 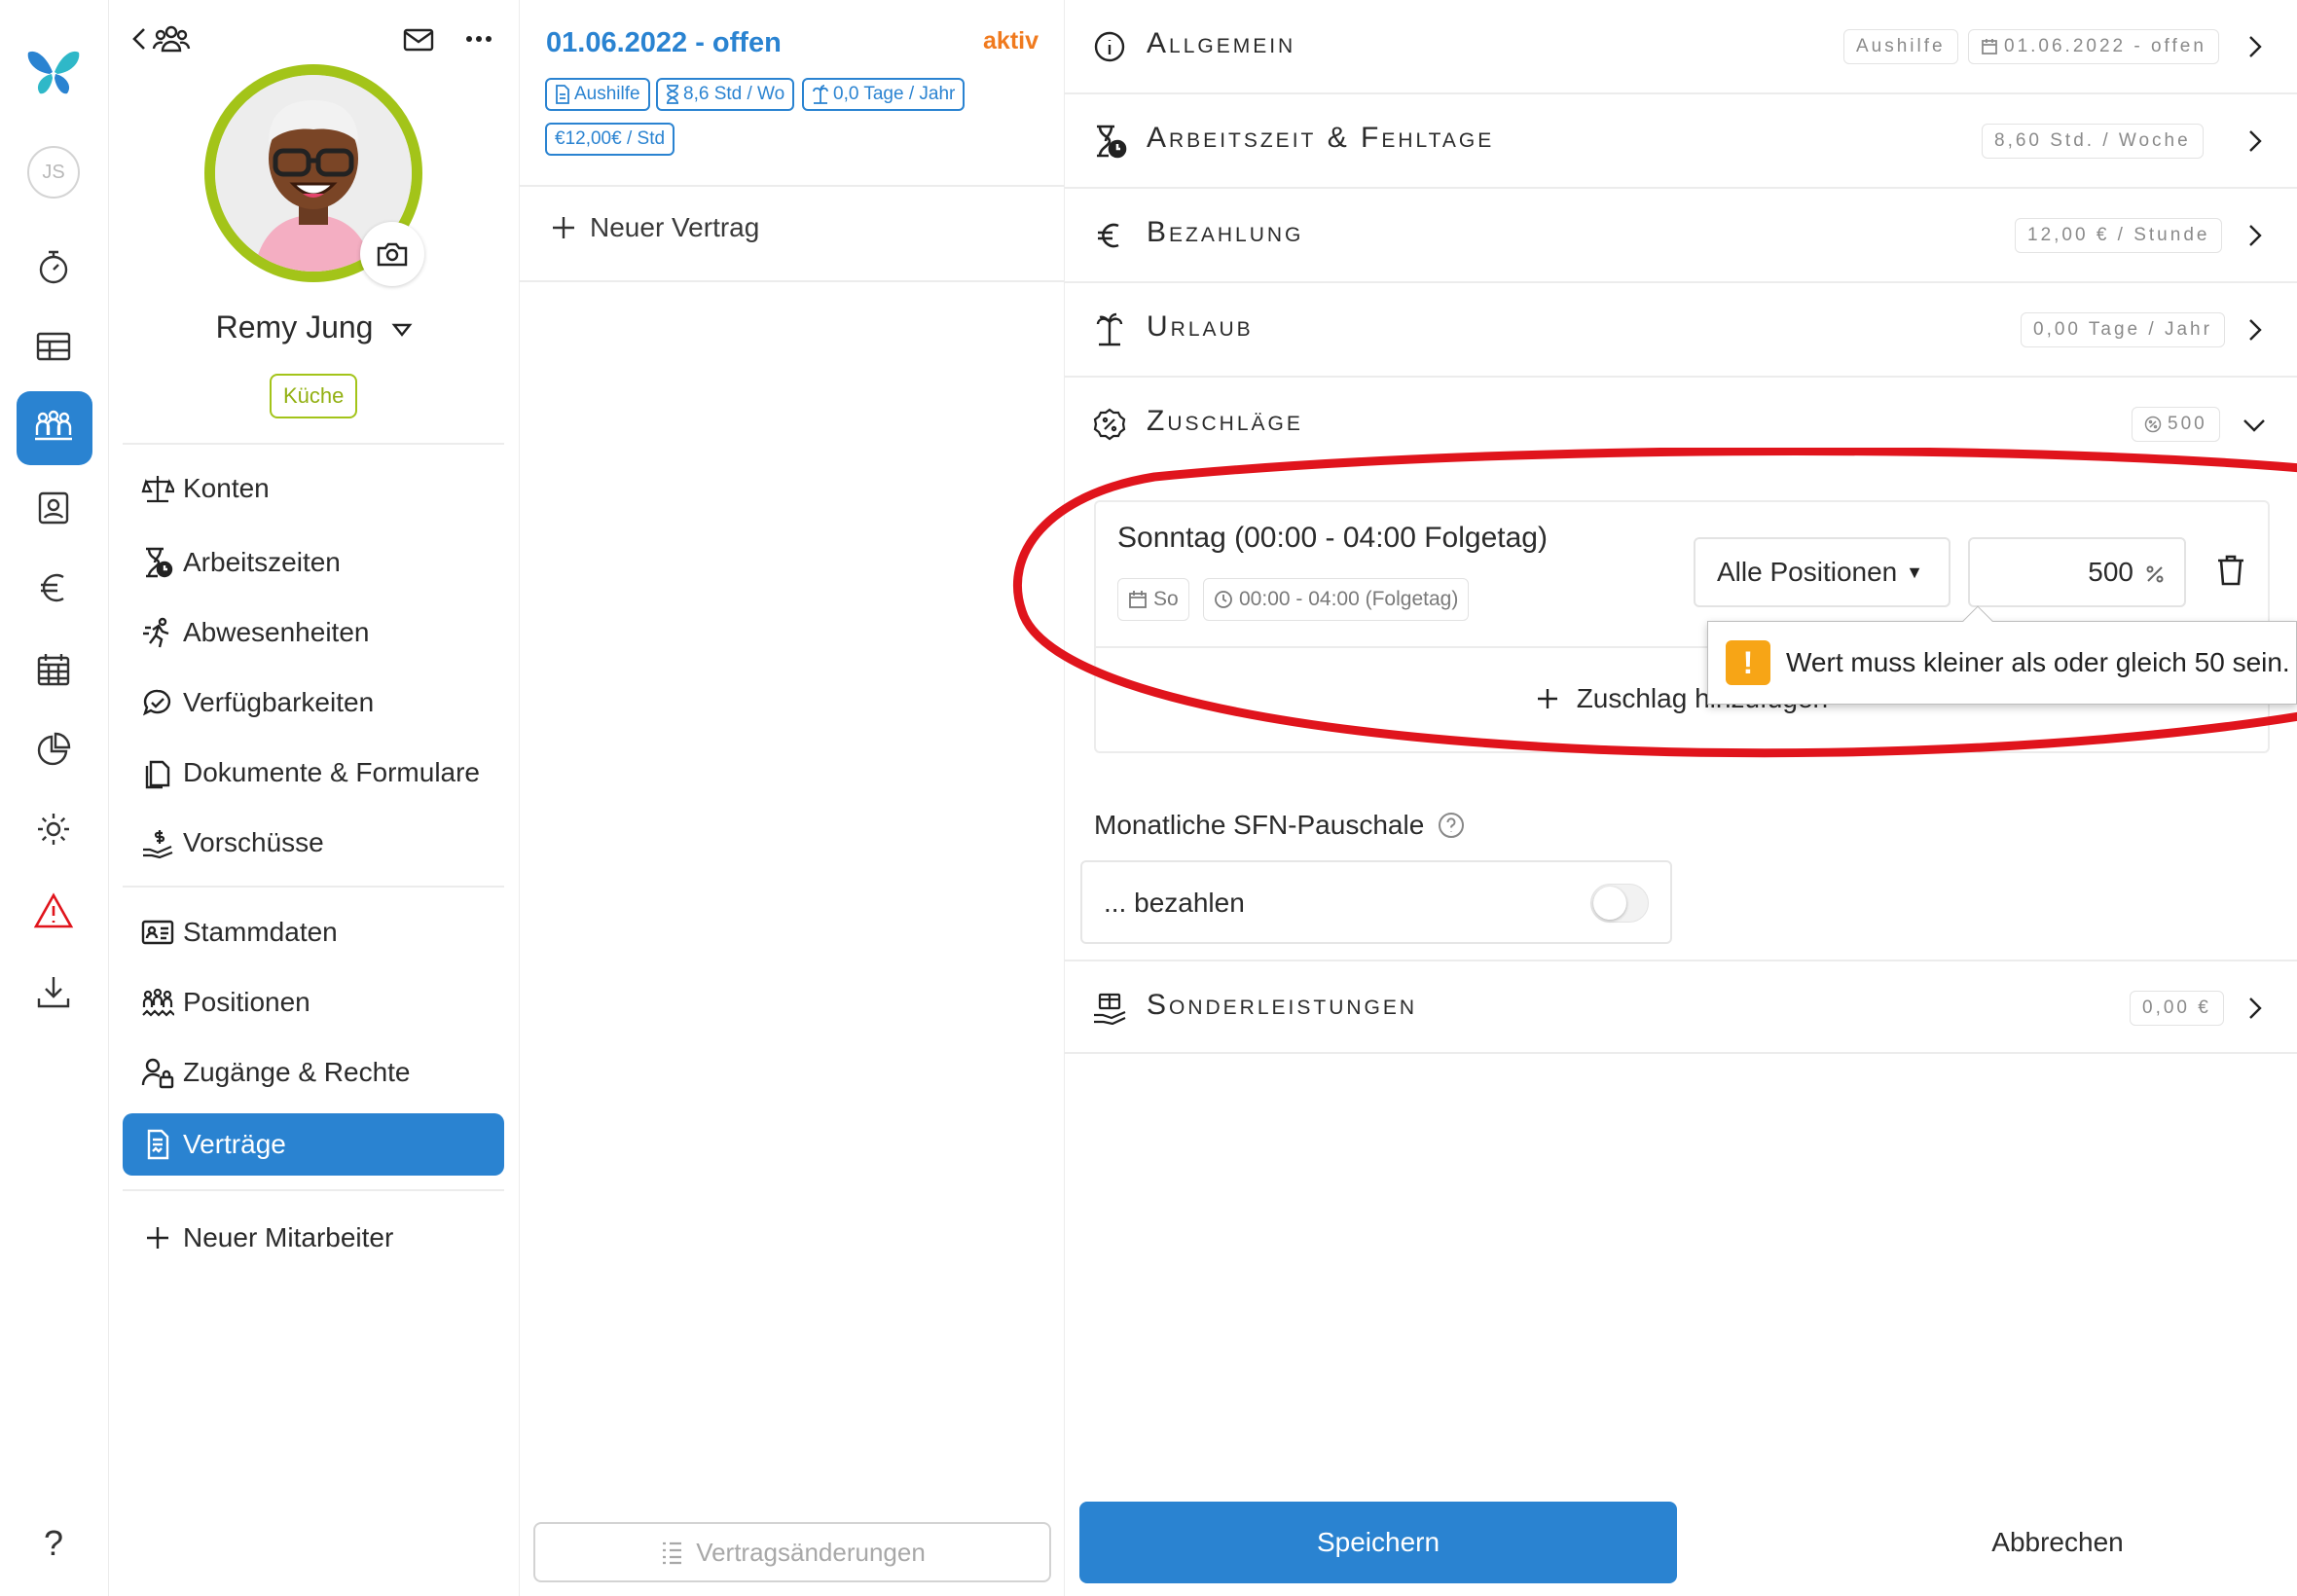 What do you see at coordinates (607, 94) in the screenshot?
I see `chip-label: Aushilfe` at bounding box center [607, 94].